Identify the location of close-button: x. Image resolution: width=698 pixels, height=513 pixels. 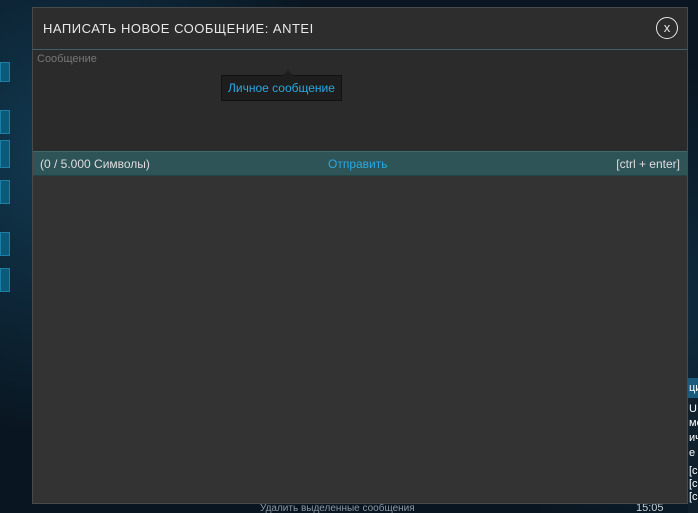
(667, 28).